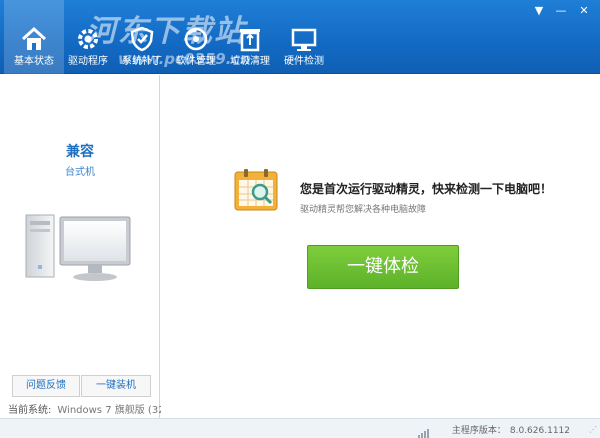 This screenshot has width=600, height=438. Describe the element at coordinates (584, 11) in the screenshot. I see `close-button: ✕` at that location.